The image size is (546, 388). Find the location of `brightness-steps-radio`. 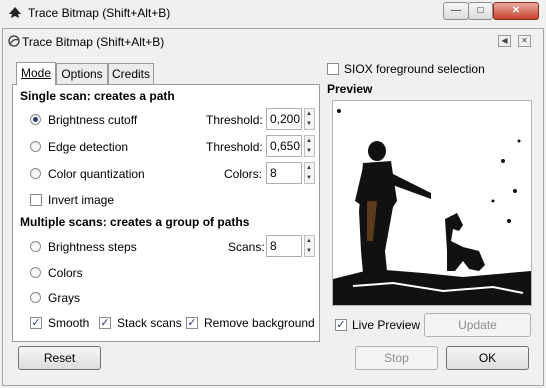

brightness-steps-radio is located at coordinates (35, 246).